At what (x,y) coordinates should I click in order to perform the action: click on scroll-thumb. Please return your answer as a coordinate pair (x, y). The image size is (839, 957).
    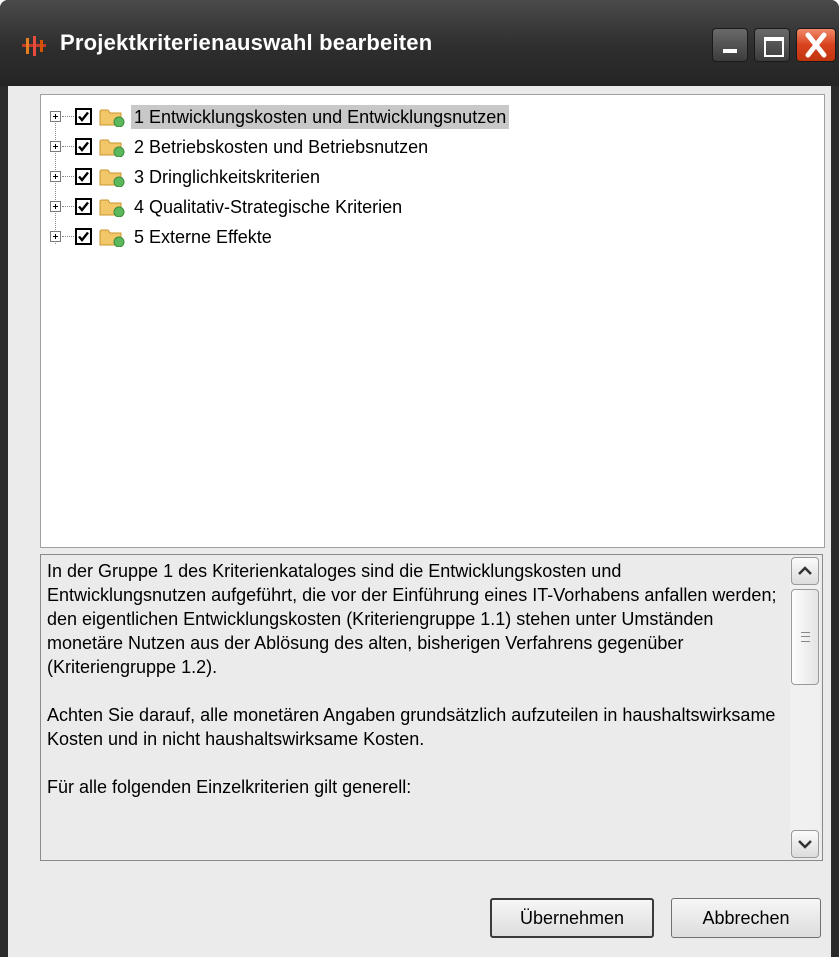
    Looking at the image, I should click on (805, 637).